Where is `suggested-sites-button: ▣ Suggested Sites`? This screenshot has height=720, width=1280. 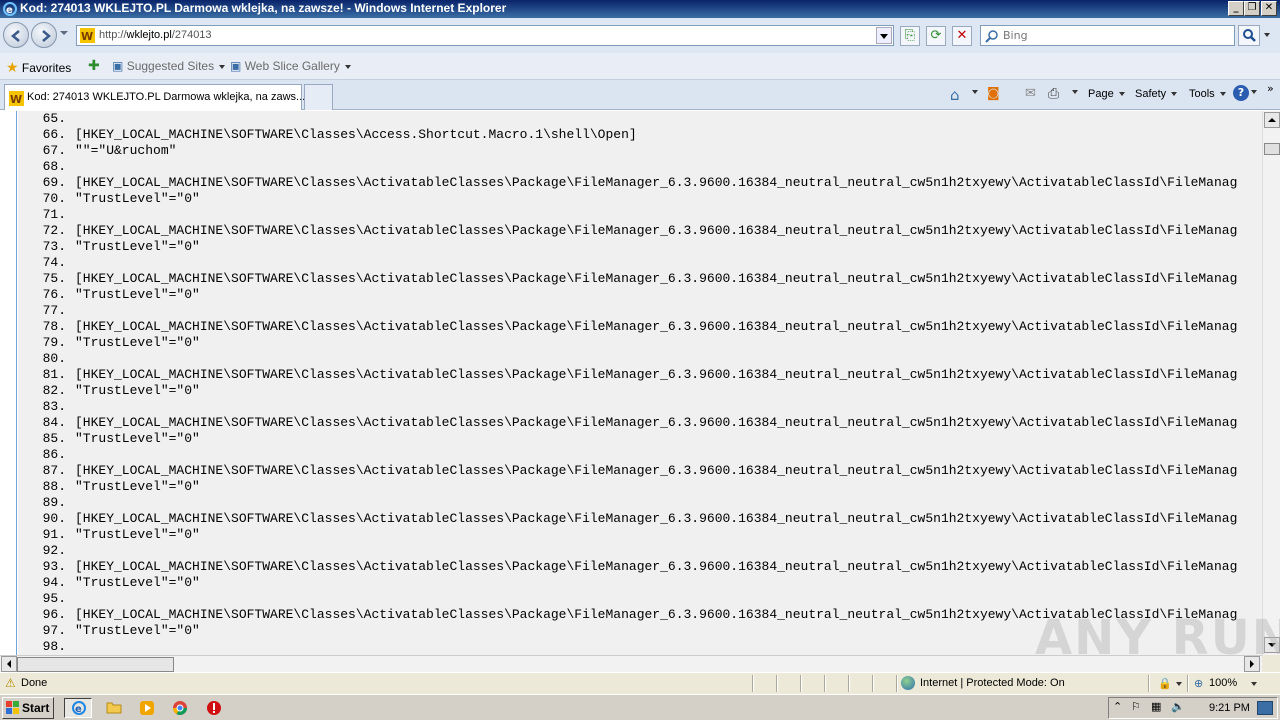 suggested-sites-button: ▣ Suggested Sites is located at coordinates (169, 66).